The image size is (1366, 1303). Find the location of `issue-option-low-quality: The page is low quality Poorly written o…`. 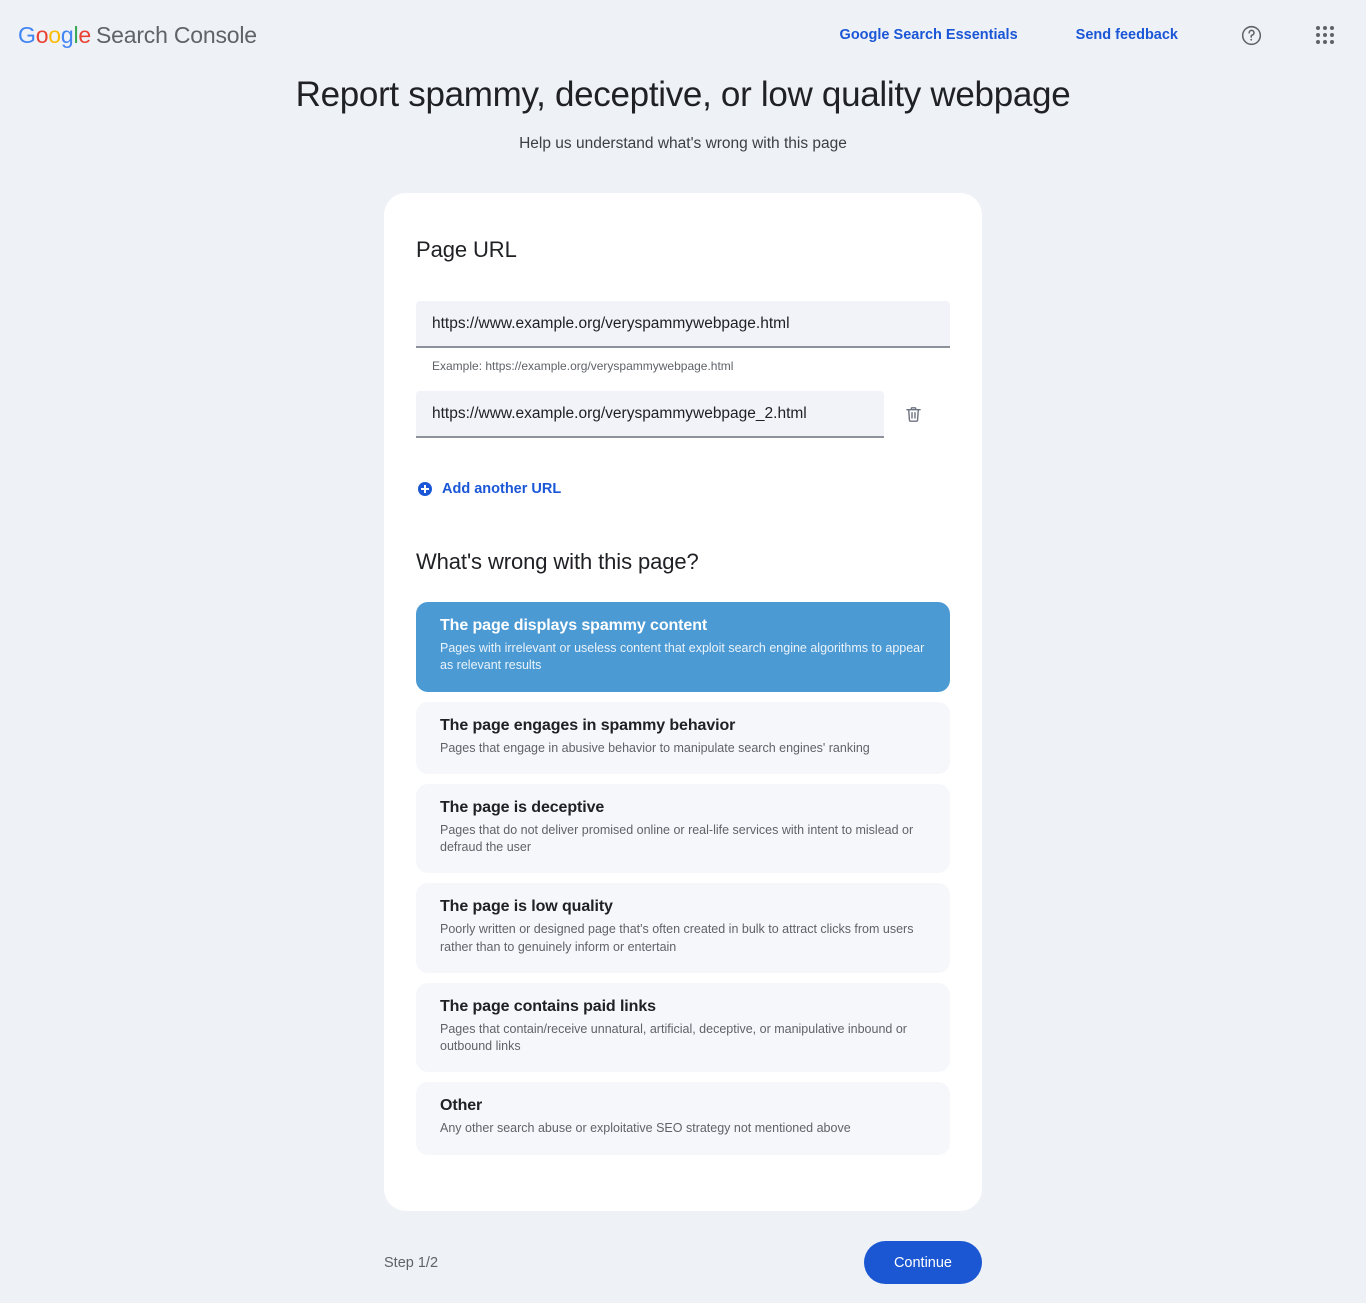

issue-option-low-quality: The page is low quality Poorly written o… is located at coordinates (683, 928).